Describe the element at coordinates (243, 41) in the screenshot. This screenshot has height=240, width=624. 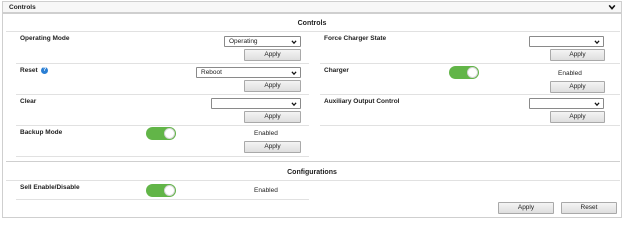
I see `operating-mode-value: Operating` at that location.